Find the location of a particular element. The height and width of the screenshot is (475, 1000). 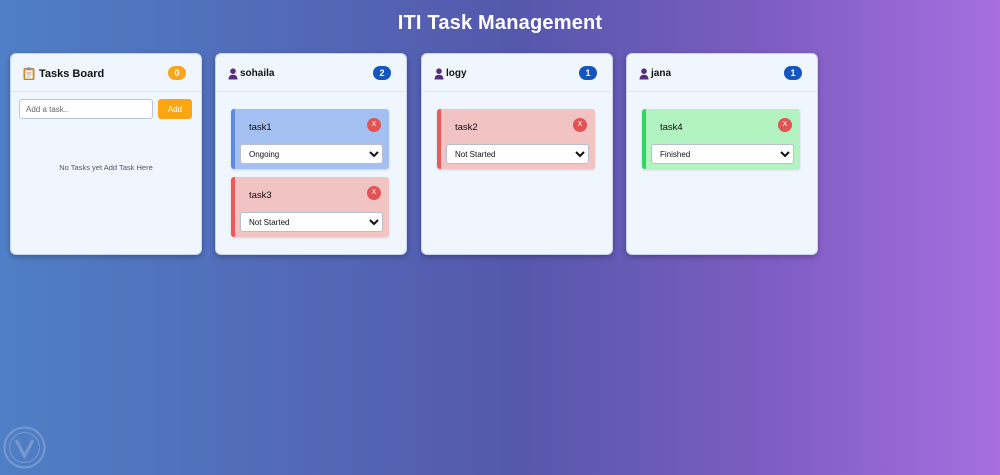

user-panel-header: sohaila 2 is located at coordinates (311, 73).